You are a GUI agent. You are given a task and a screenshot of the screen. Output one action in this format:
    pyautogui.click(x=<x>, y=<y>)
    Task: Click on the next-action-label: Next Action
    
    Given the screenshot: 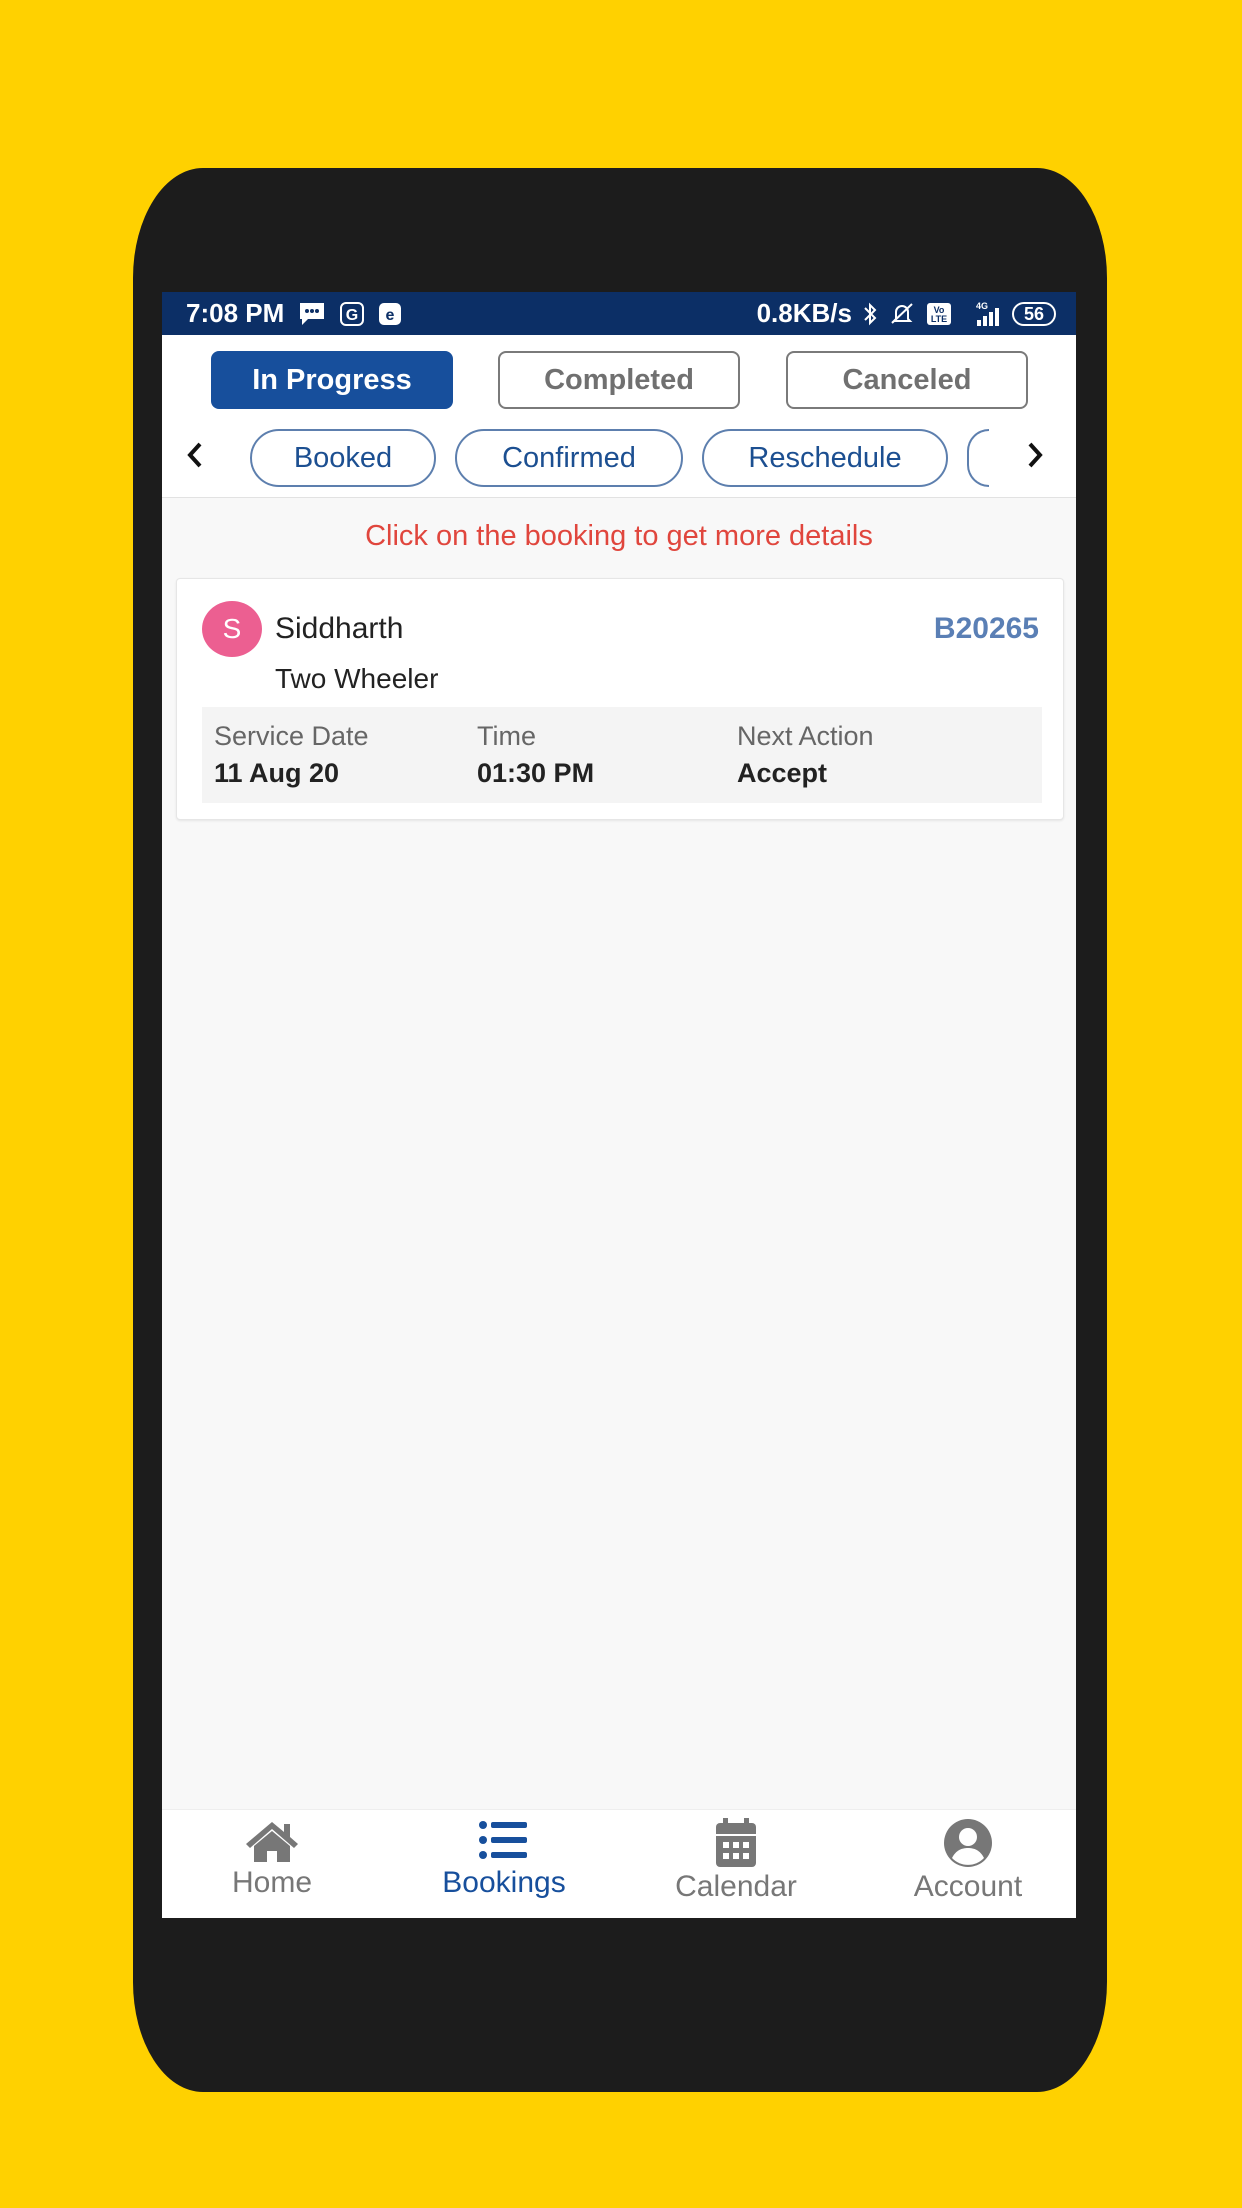 What is the action you would take?
    pyautogui.click(x=805, y=736)
    